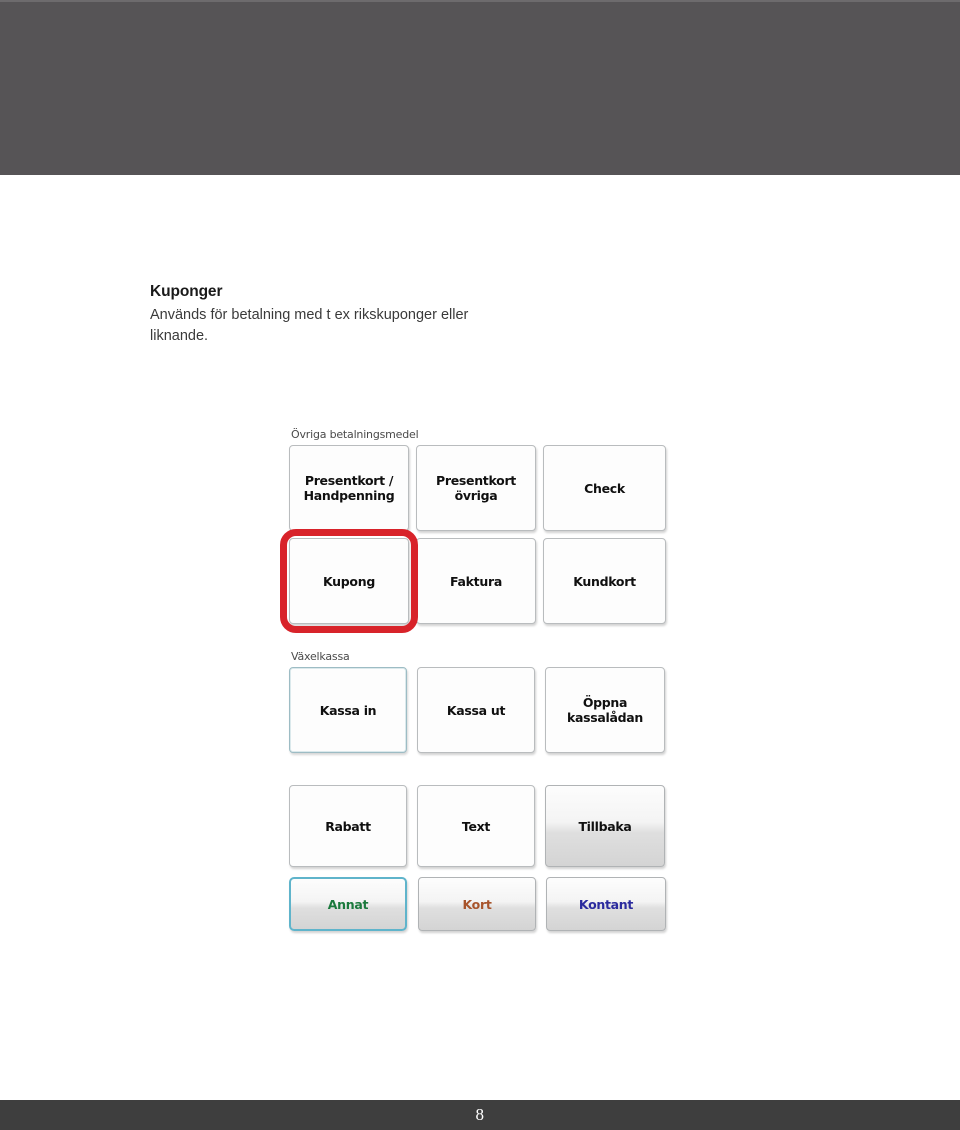 Image resolution: width=960 pixels, height=1130 pixels. I want to click on pos-button-presentkort-ovriga: Presentkort övriga, so click(476, 488).